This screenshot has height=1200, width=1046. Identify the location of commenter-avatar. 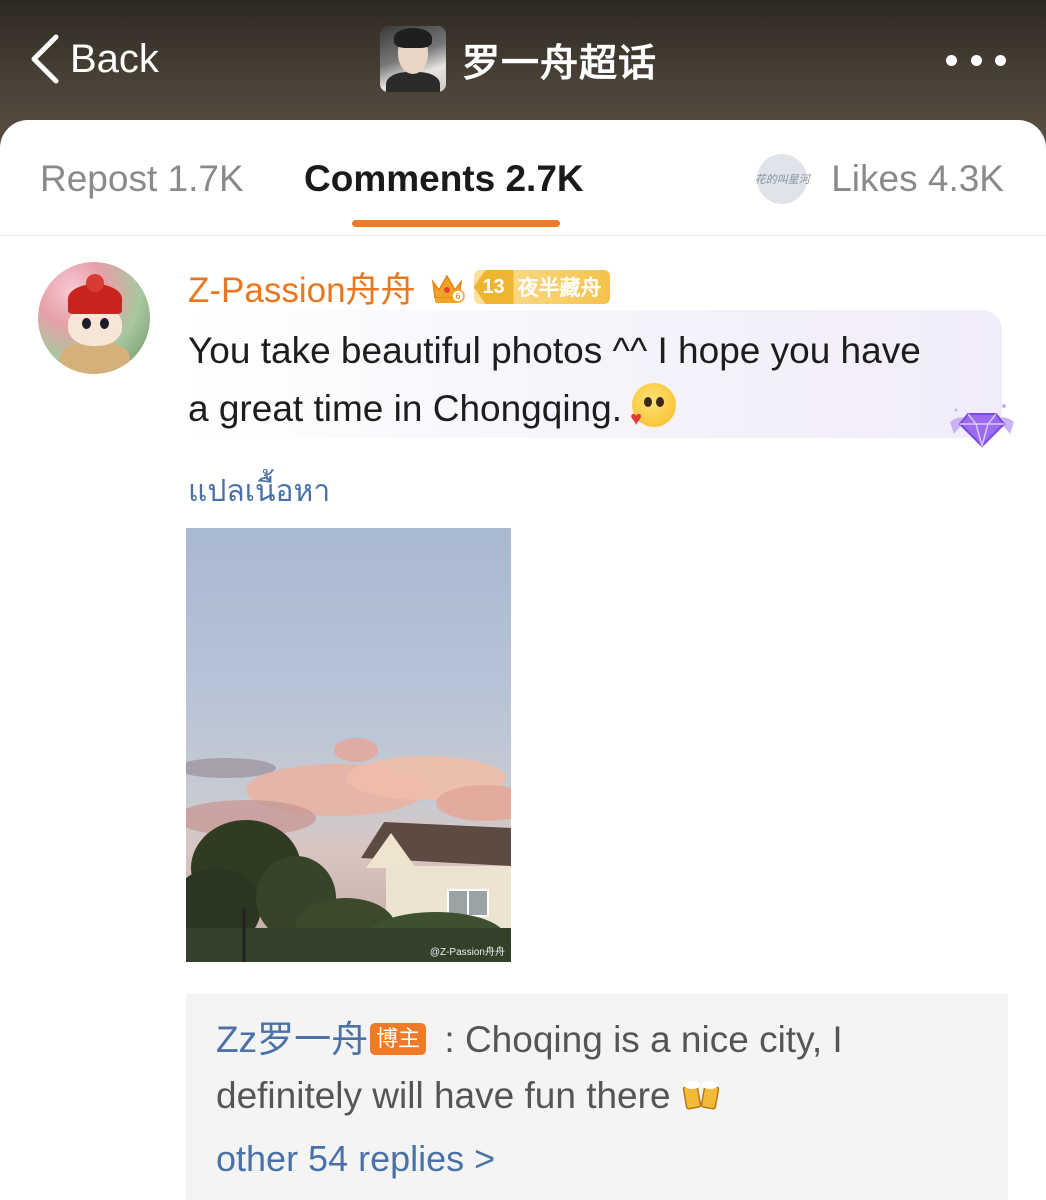
(94, 318).